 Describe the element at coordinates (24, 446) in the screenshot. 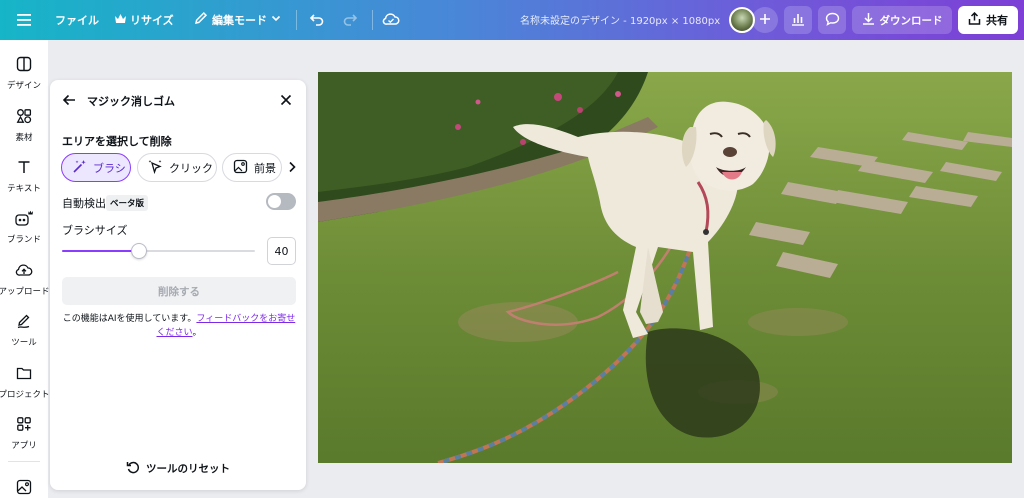

I see `sidebar-item-label: アプリ` at that location.